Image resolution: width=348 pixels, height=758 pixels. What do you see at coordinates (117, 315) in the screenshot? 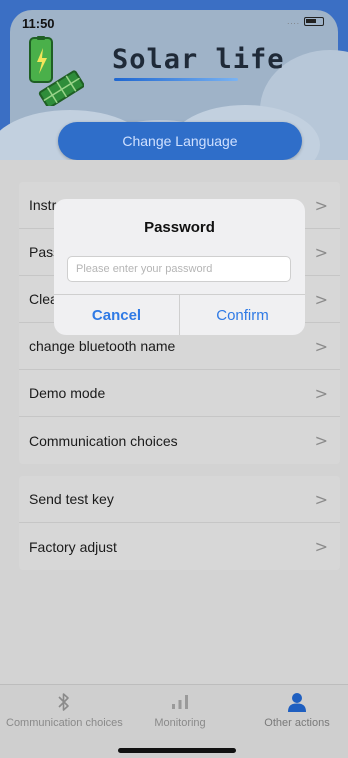
I see `cancel-button: Cancel` at bounding box center [117, 315].